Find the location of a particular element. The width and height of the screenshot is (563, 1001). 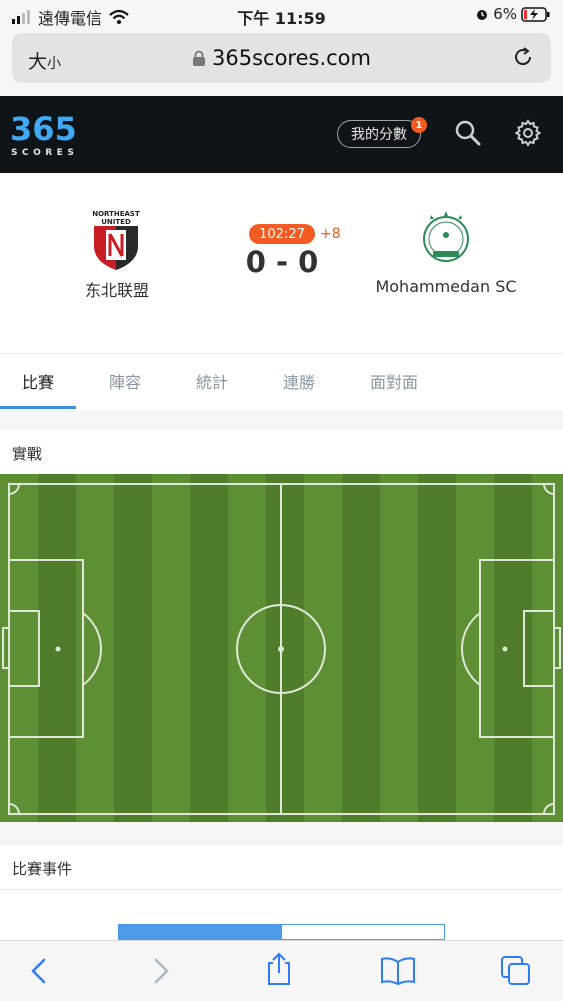

match-score: 0 - 0 is located at coordinates (282, 262).